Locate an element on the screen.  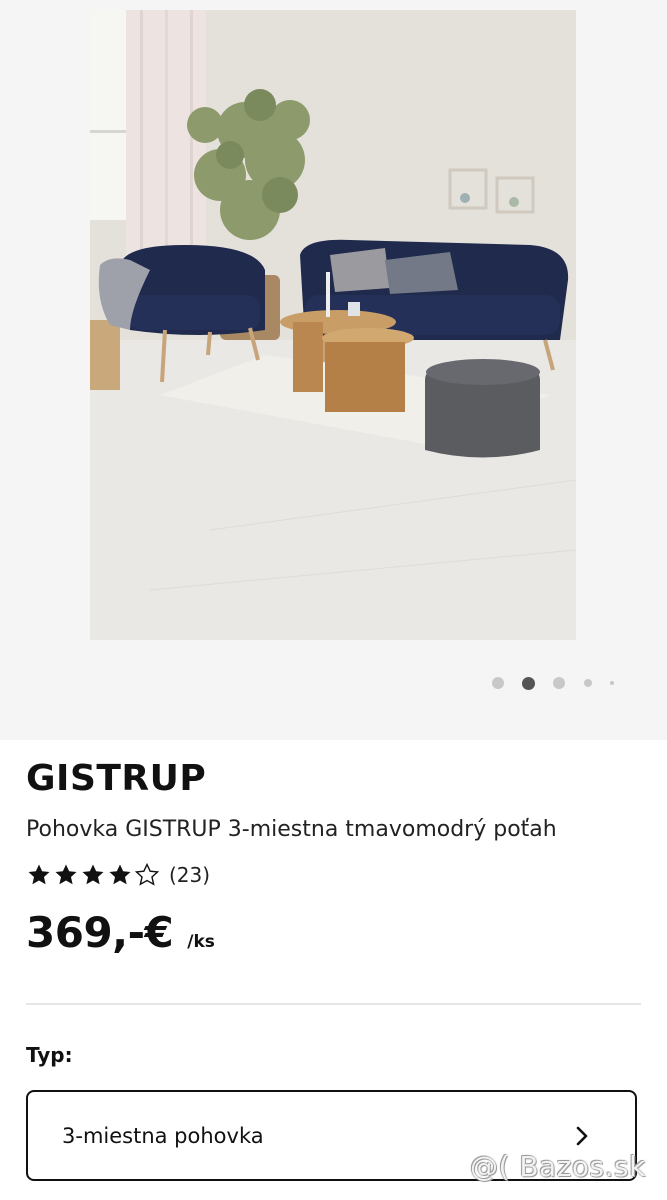
product-rating: (23) is located at coordinates (118, 875).